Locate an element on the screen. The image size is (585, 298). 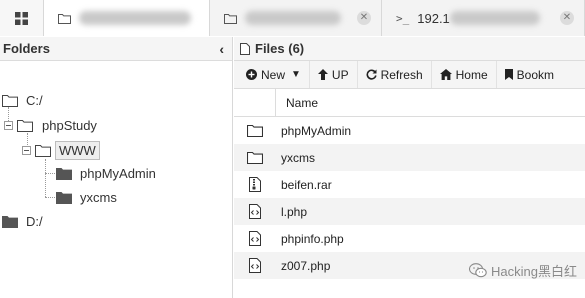
bookmark-icon is located at coordinates (508, 74).